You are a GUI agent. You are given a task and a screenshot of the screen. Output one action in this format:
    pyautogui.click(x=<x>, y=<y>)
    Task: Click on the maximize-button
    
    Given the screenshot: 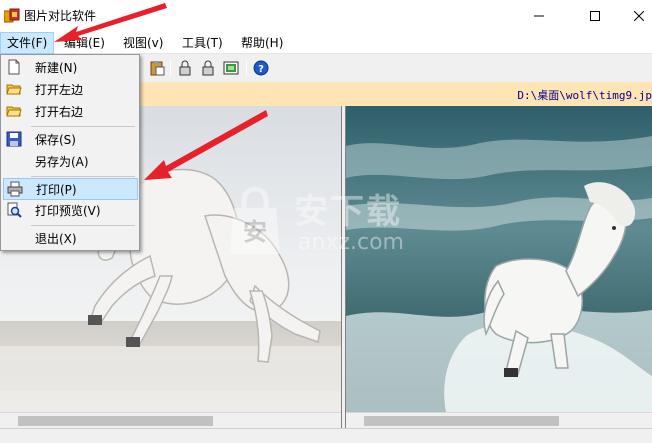 What is the action you would take?
    pyautogui.click(x=595, y=16)
    